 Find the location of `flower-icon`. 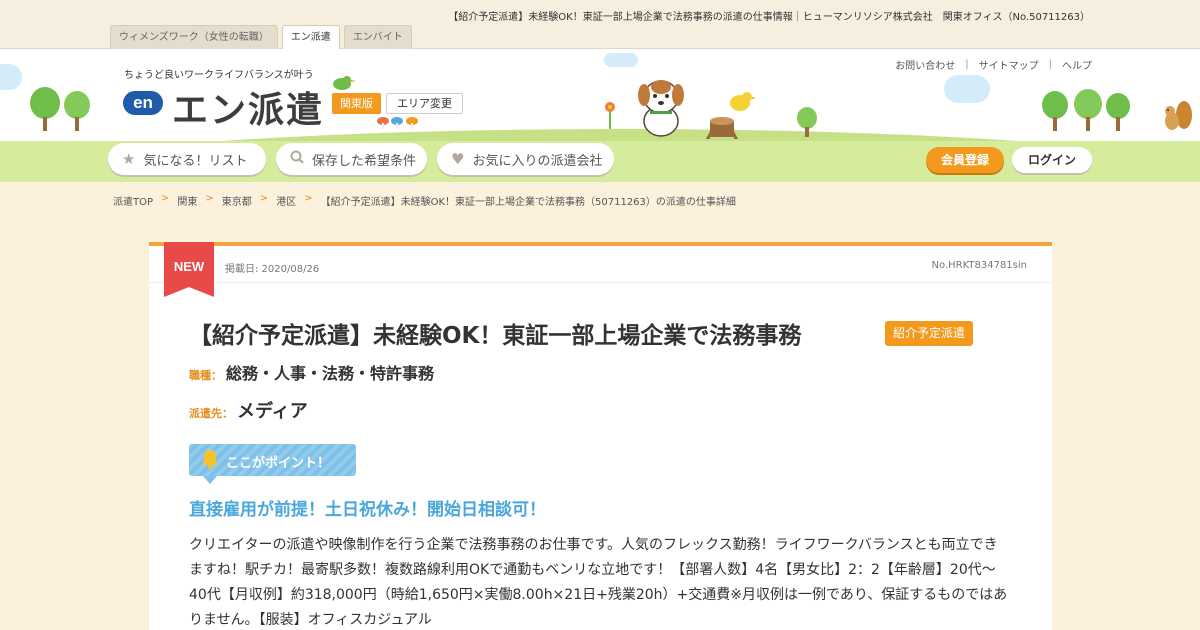

flower-icon is located at coordinates (610, 115).